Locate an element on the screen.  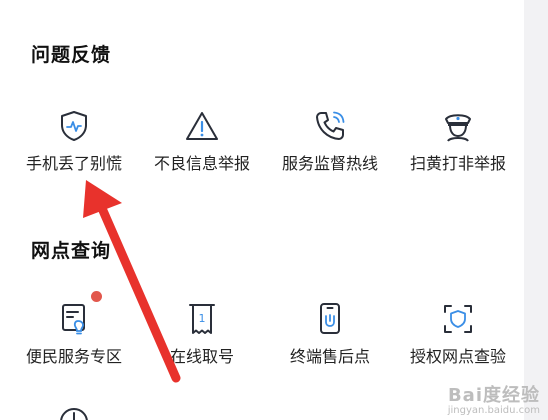
watermark: Bai度经验 jingyan.baidu.com is located at coordinates (494, 398).